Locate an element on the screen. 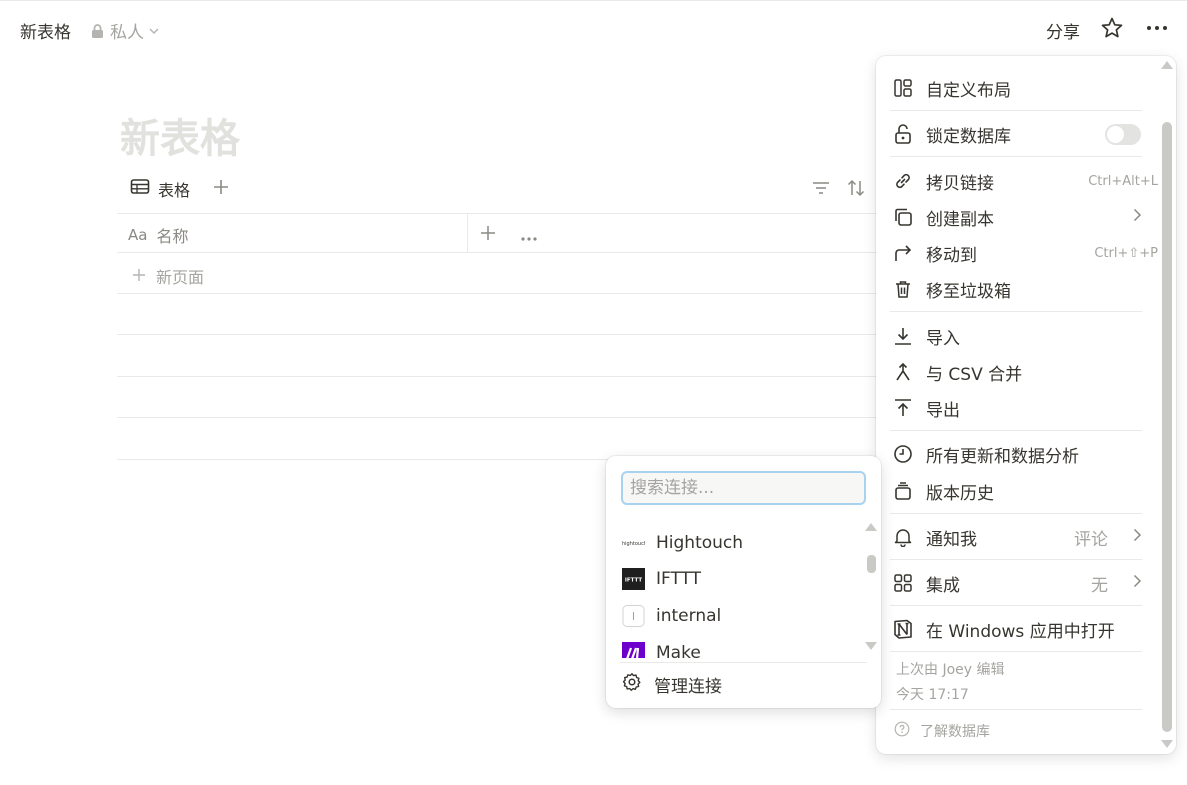  menu-item-label: 移动到 is located at coordinates (951, 255).